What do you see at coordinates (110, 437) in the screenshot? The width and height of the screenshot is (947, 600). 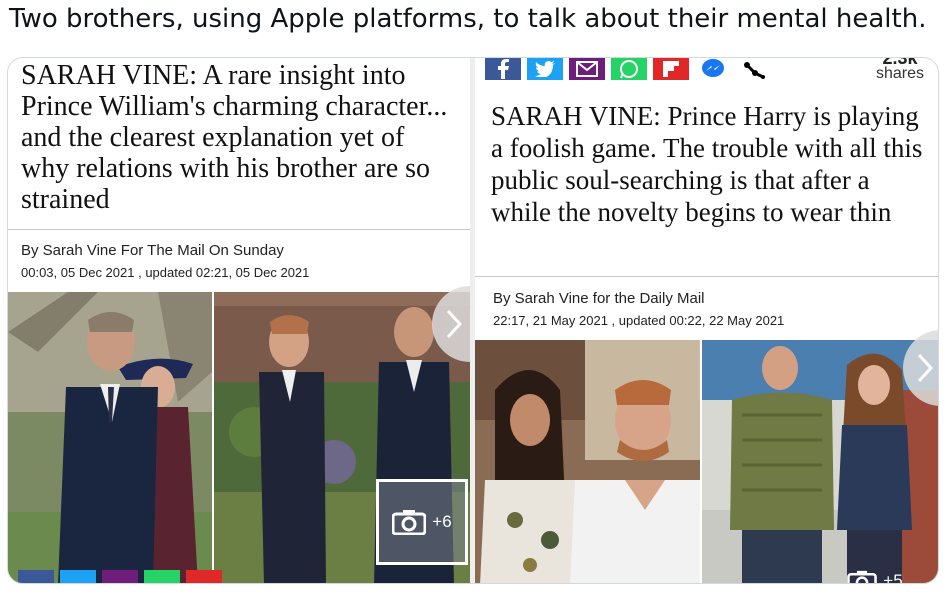 I see `left-photo-william-kate` at bounding box center [110, 437].